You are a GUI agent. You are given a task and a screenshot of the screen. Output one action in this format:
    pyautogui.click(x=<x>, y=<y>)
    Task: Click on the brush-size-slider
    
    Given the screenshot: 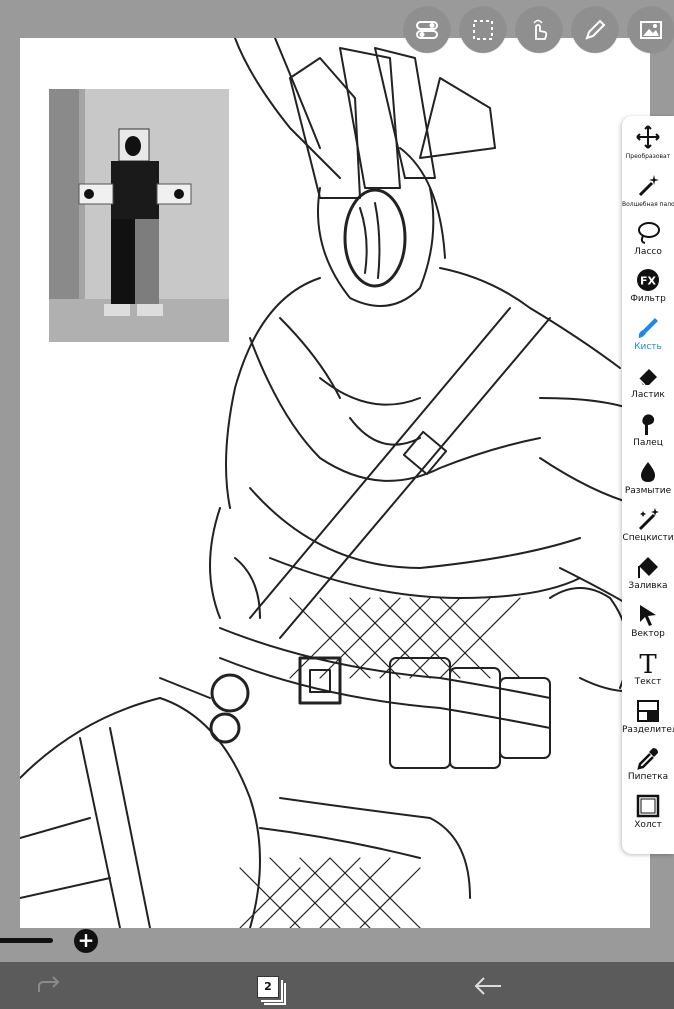 What is the action you would take?
    pyautogui.click(x=26, y=940)
    